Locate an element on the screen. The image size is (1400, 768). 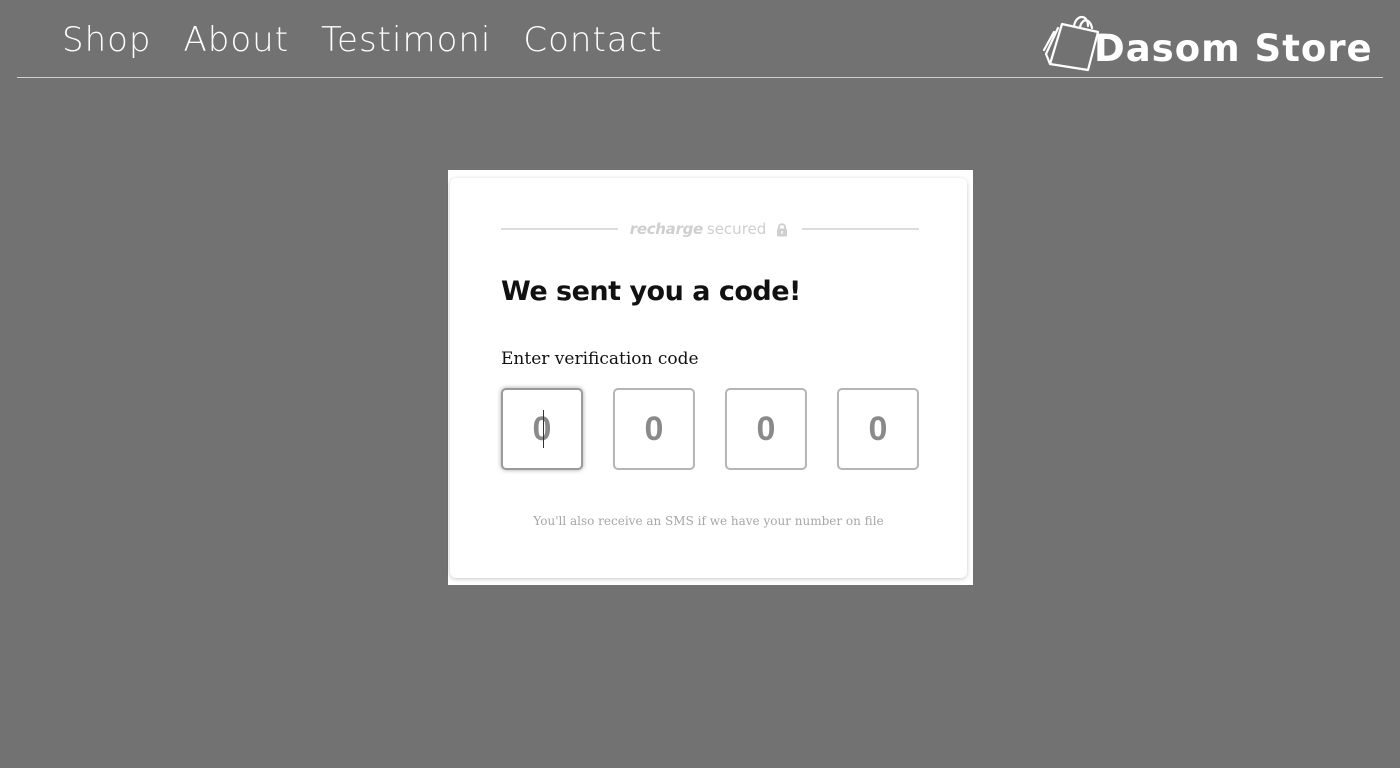
nav-contact: Contact is located at coordinates (592, 40).